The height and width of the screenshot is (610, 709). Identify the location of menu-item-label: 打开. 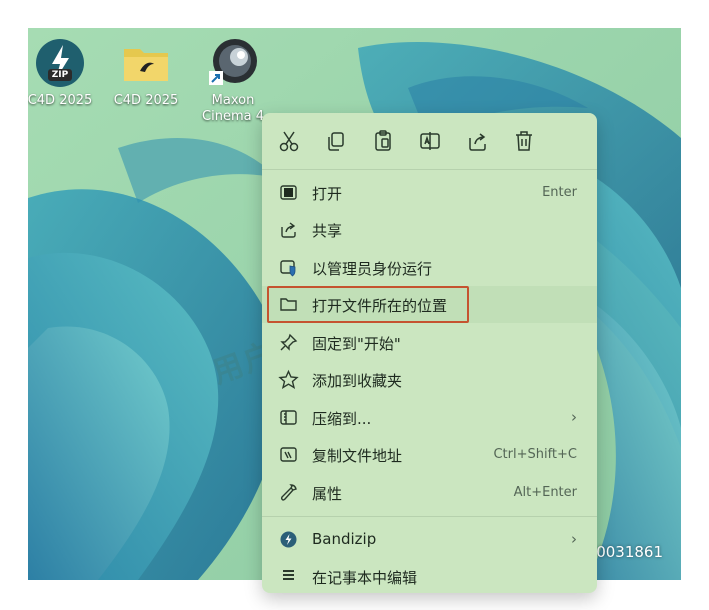
(327, 194).